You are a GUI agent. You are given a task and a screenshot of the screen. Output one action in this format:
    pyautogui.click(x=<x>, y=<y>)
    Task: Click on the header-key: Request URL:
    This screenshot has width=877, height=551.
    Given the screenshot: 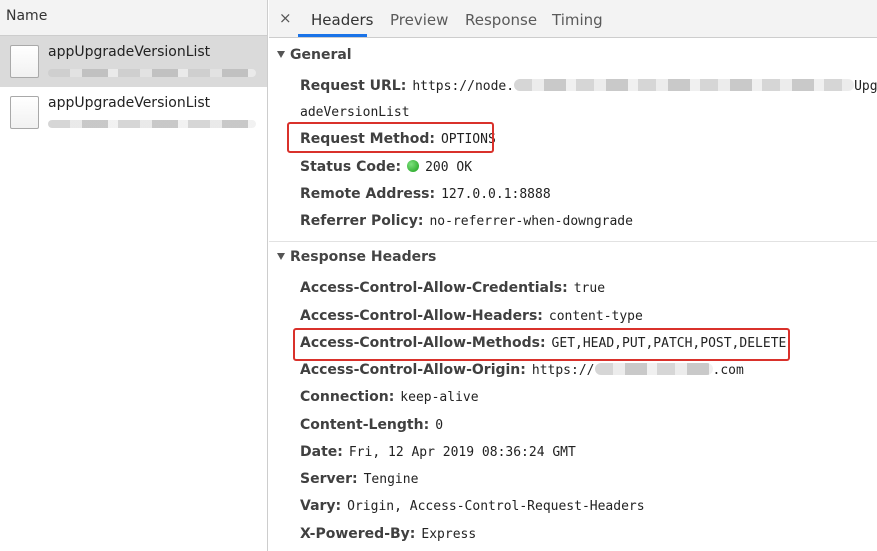 What is the action you would take?
    pyautogui.click(x=353, y=86)
    